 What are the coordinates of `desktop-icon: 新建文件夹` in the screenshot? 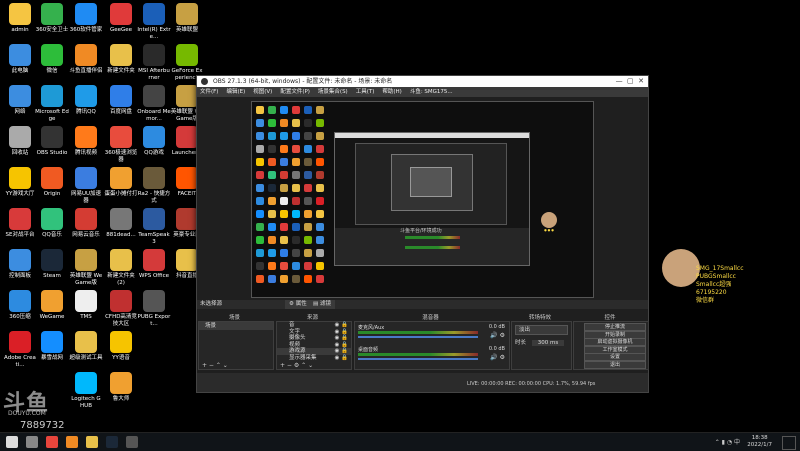 It's located at (121, 59).